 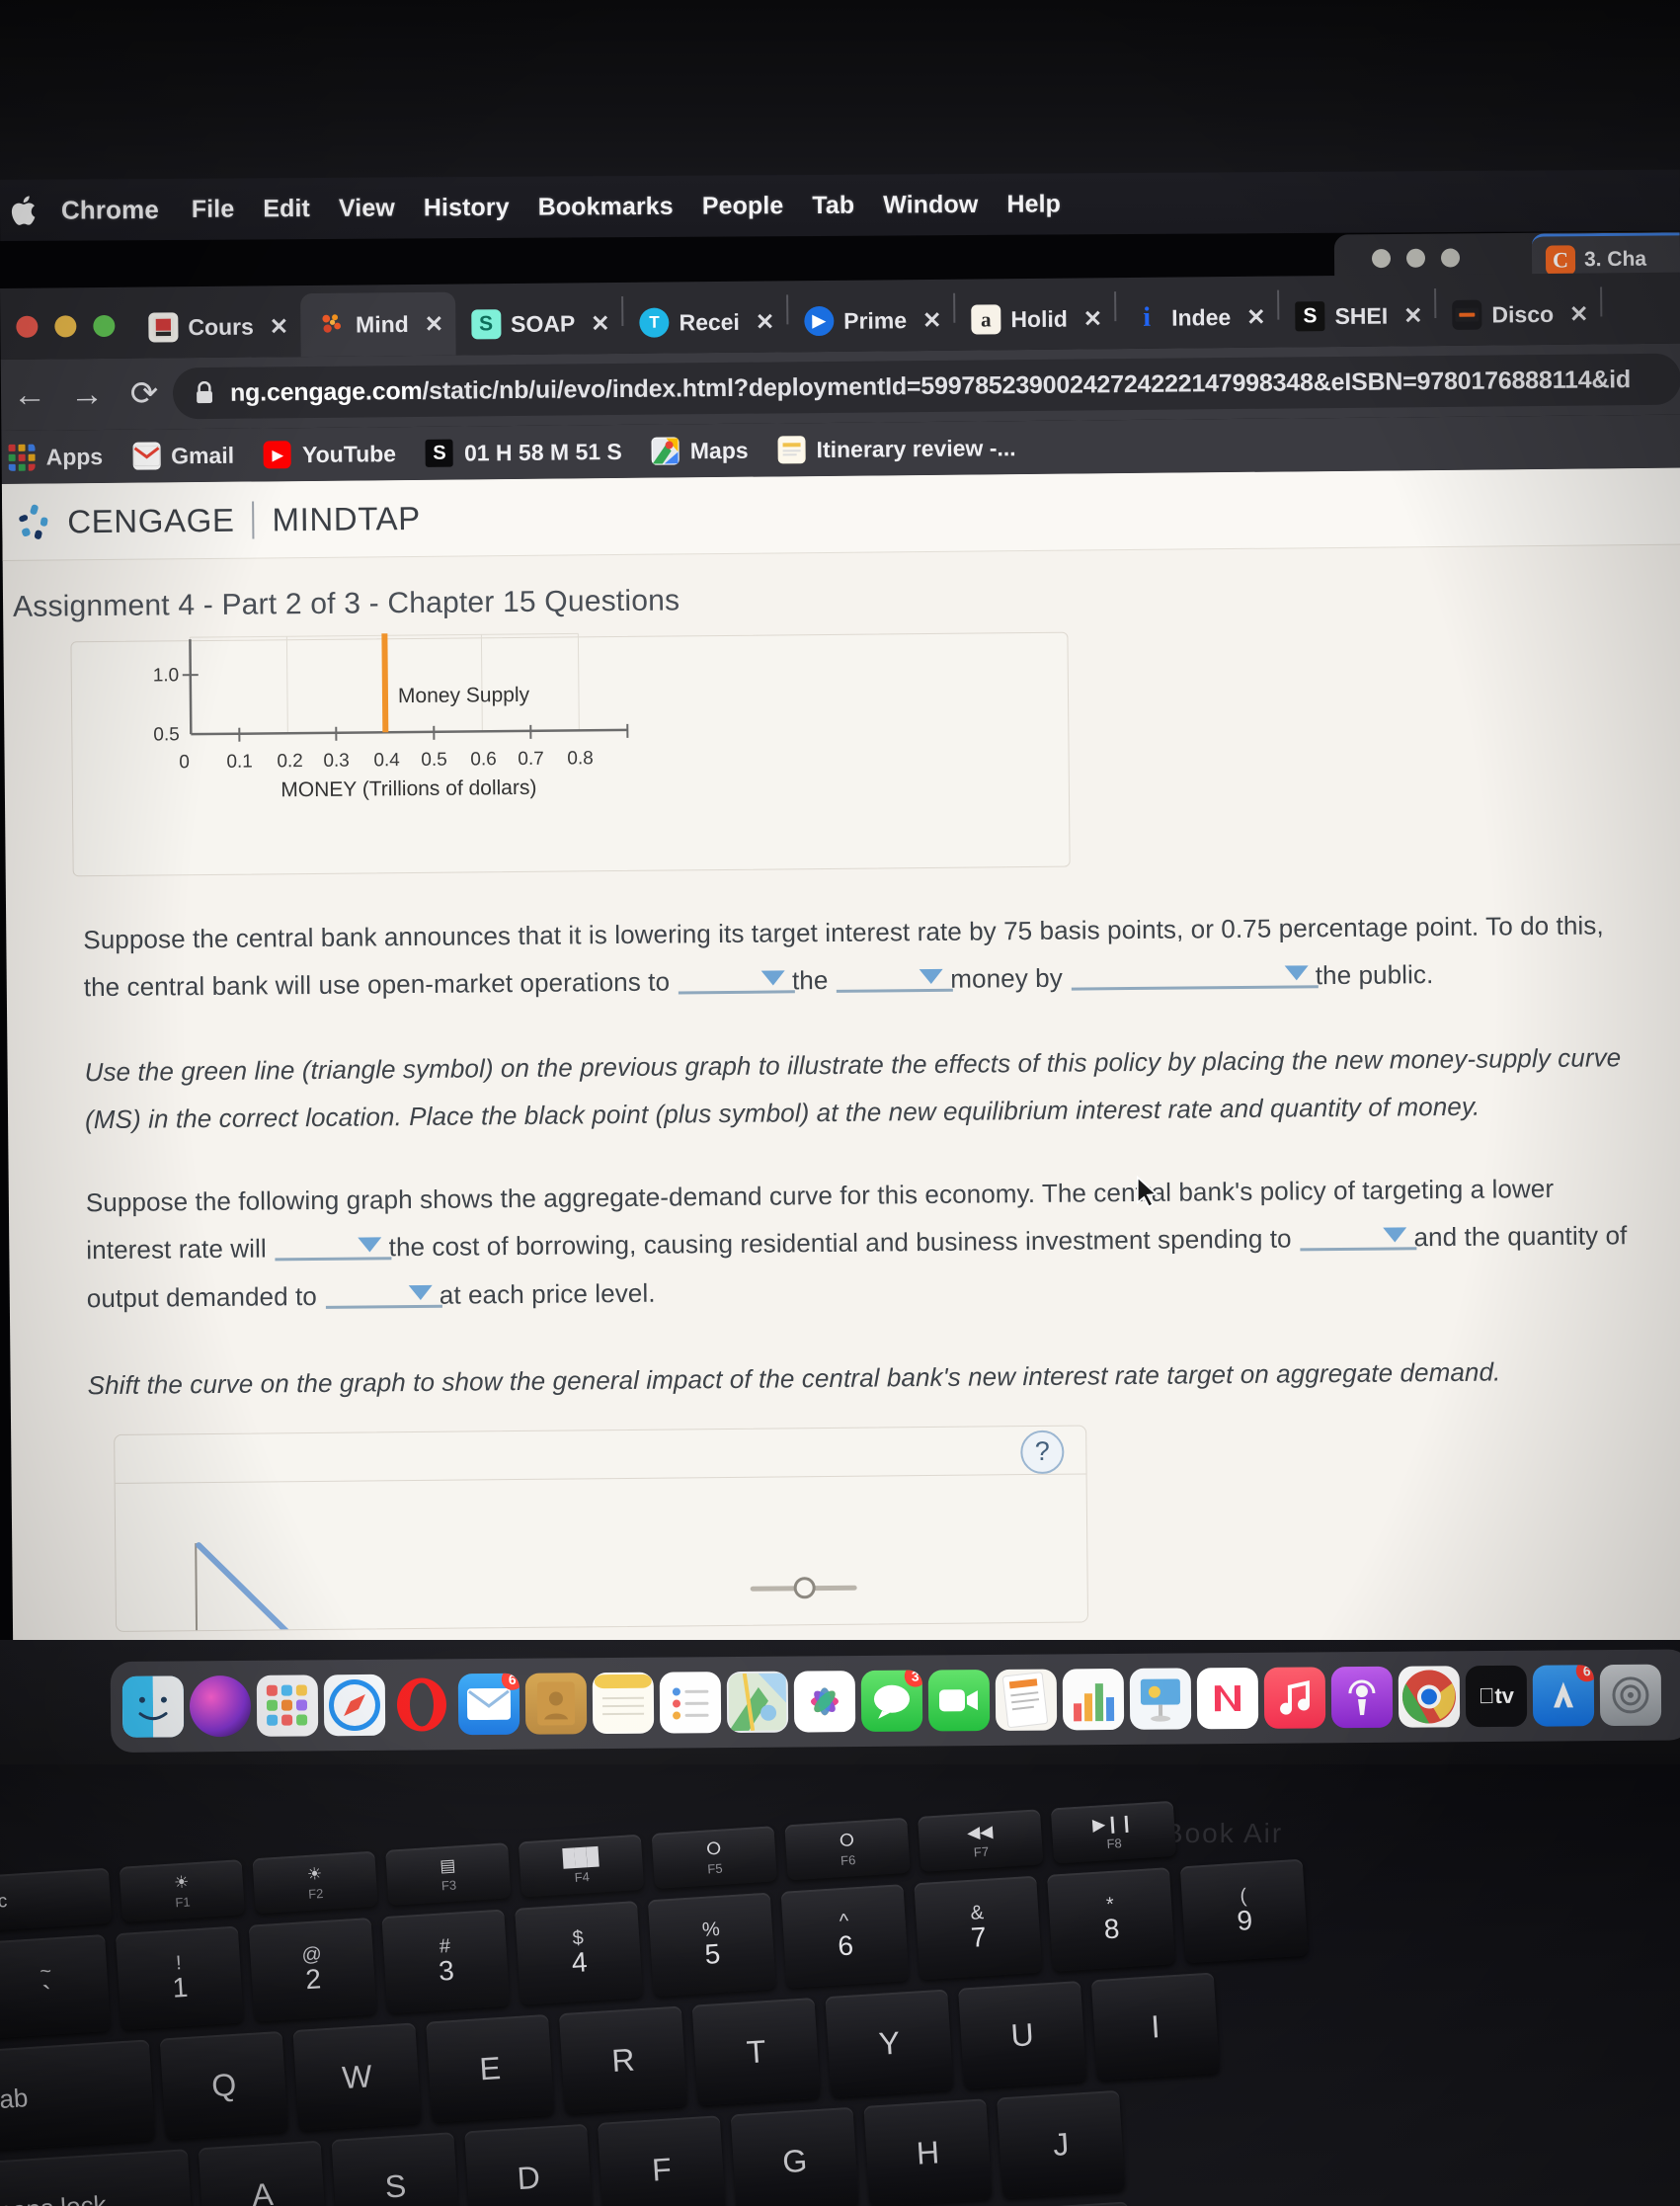 What do you see at coordinates (144, 393) in the screenshot?
I see `reload-button: ⟳` at bounding box center [144, 393].